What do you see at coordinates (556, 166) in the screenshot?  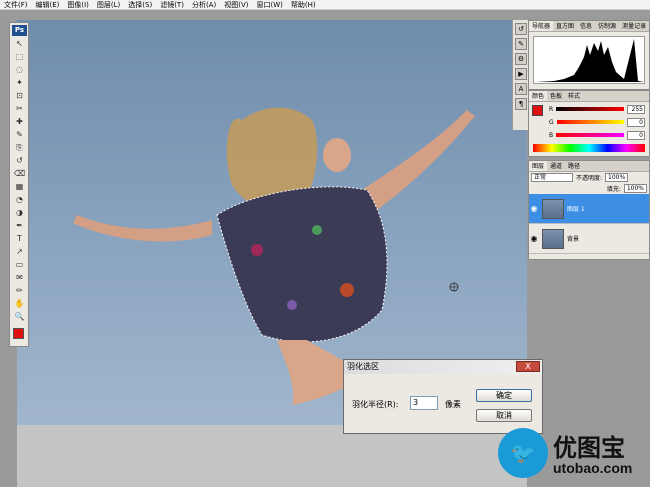 I see `layers-tab-1: 通道` at bounding box center [556, 166].